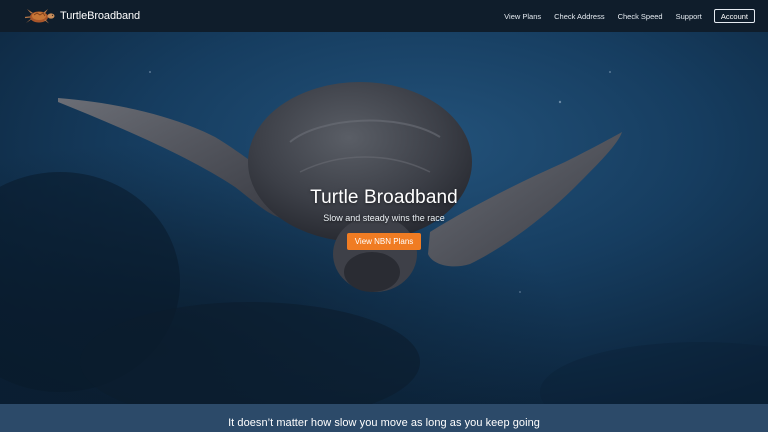 The width and height of the screenshot is (768, 432). Describe the element at coordinates (640, 16) in the screenshot. I see `nav-link-check-speed: Check Speed` at that location.